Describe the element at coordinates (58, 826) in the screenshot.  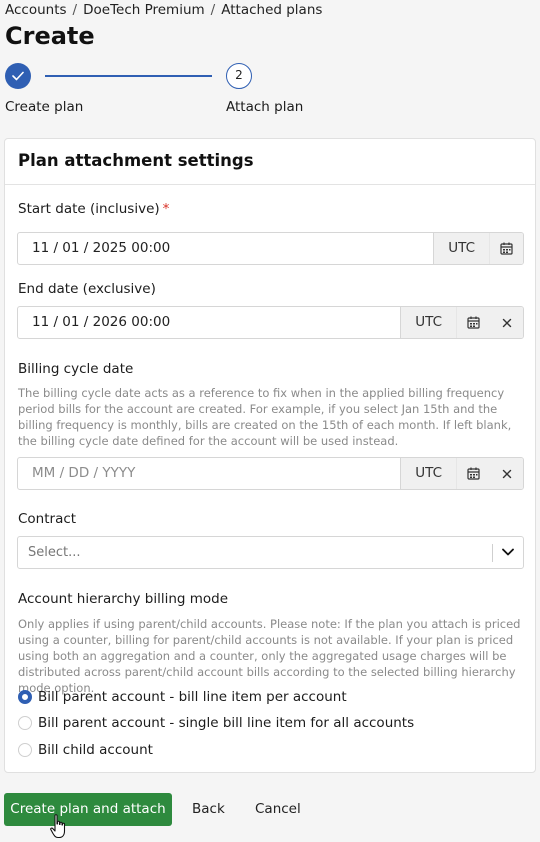
I see `hand-cursor-icon` at that location.